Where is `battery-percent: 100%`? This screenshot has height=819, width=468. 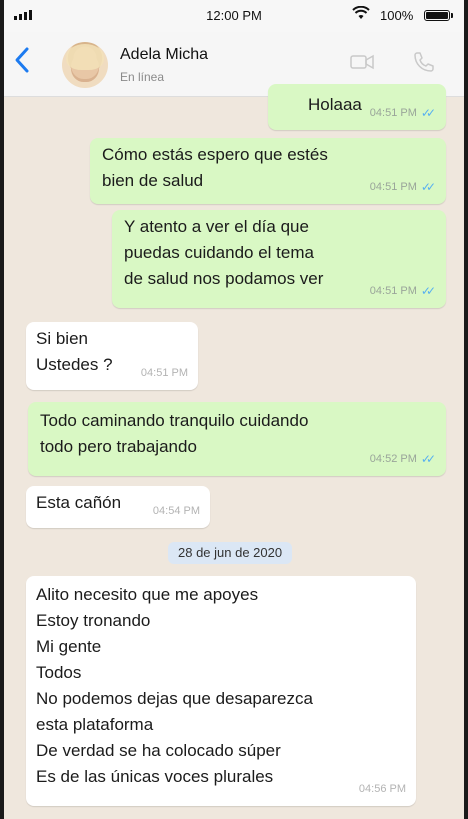
battery-percent: 100% is located at coordinates (397, 15).